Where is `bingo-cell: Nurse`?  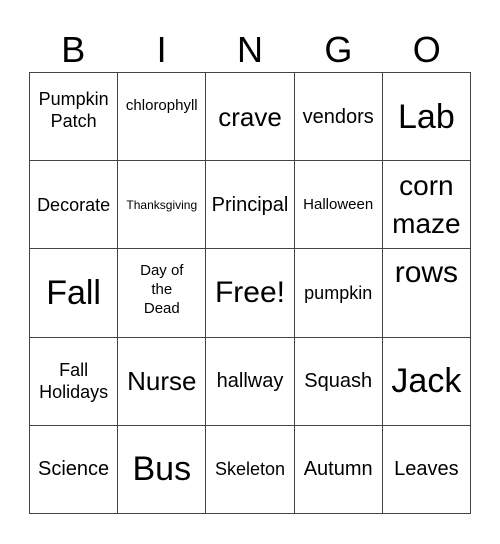
bingo-cell: Nurse is located at coordinates (162, 381).